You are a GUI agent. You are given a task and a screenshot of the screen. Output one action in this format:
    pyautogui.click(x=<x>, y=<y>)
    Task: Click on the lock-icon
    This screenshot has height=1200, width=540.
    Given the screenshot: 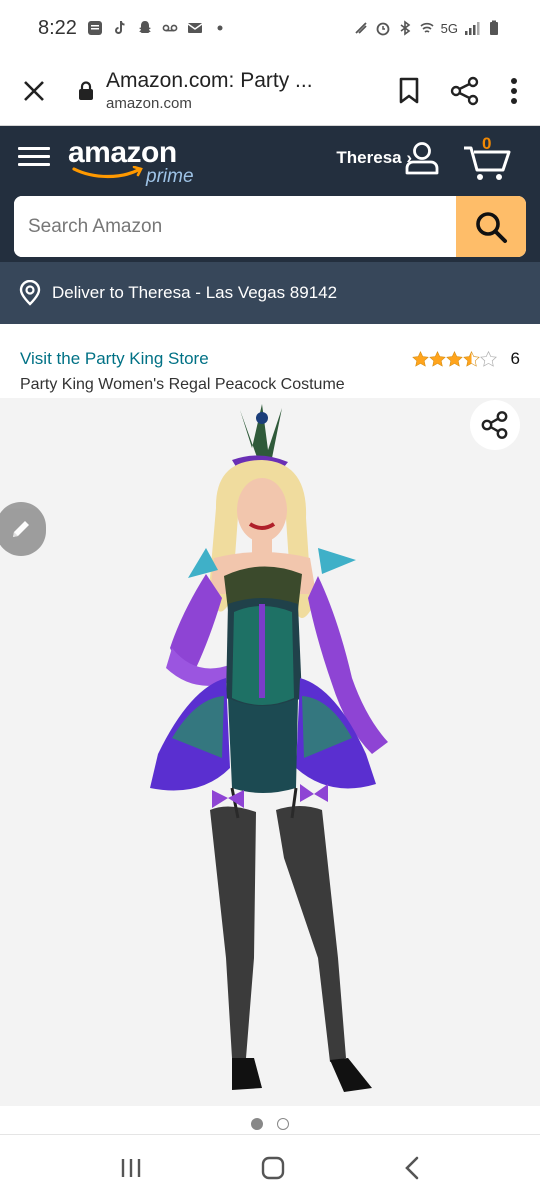 What is the action you would take?
    pyautogui.click(x=86, y=90)
    